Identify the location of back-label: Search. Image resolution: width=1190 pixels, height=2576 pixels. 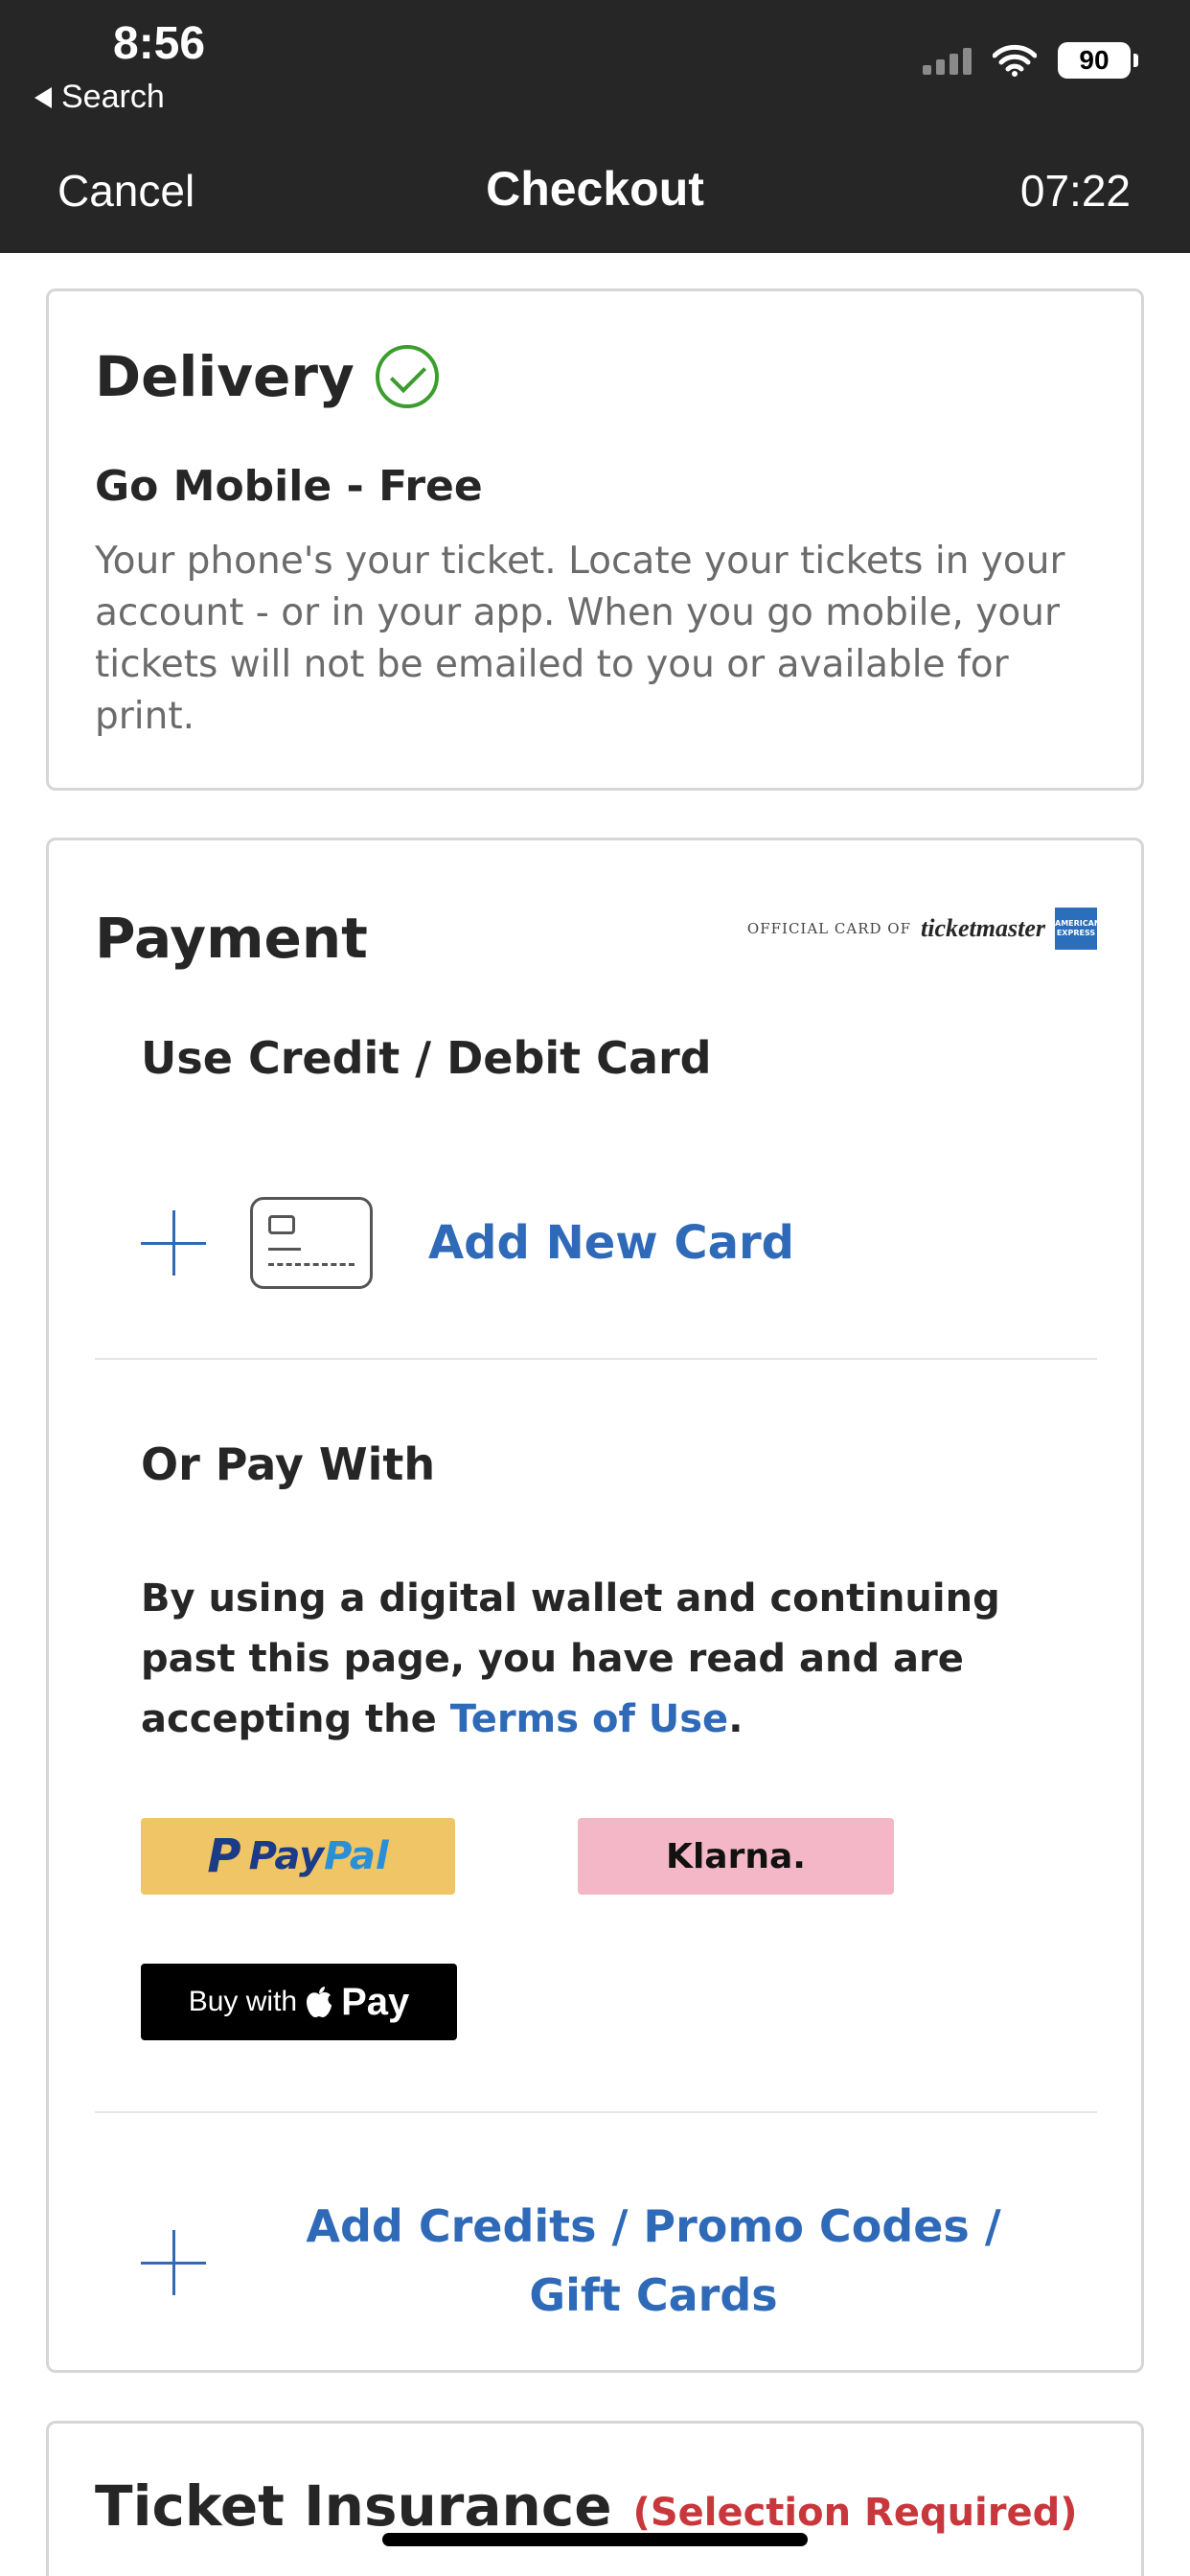
(113, 97).